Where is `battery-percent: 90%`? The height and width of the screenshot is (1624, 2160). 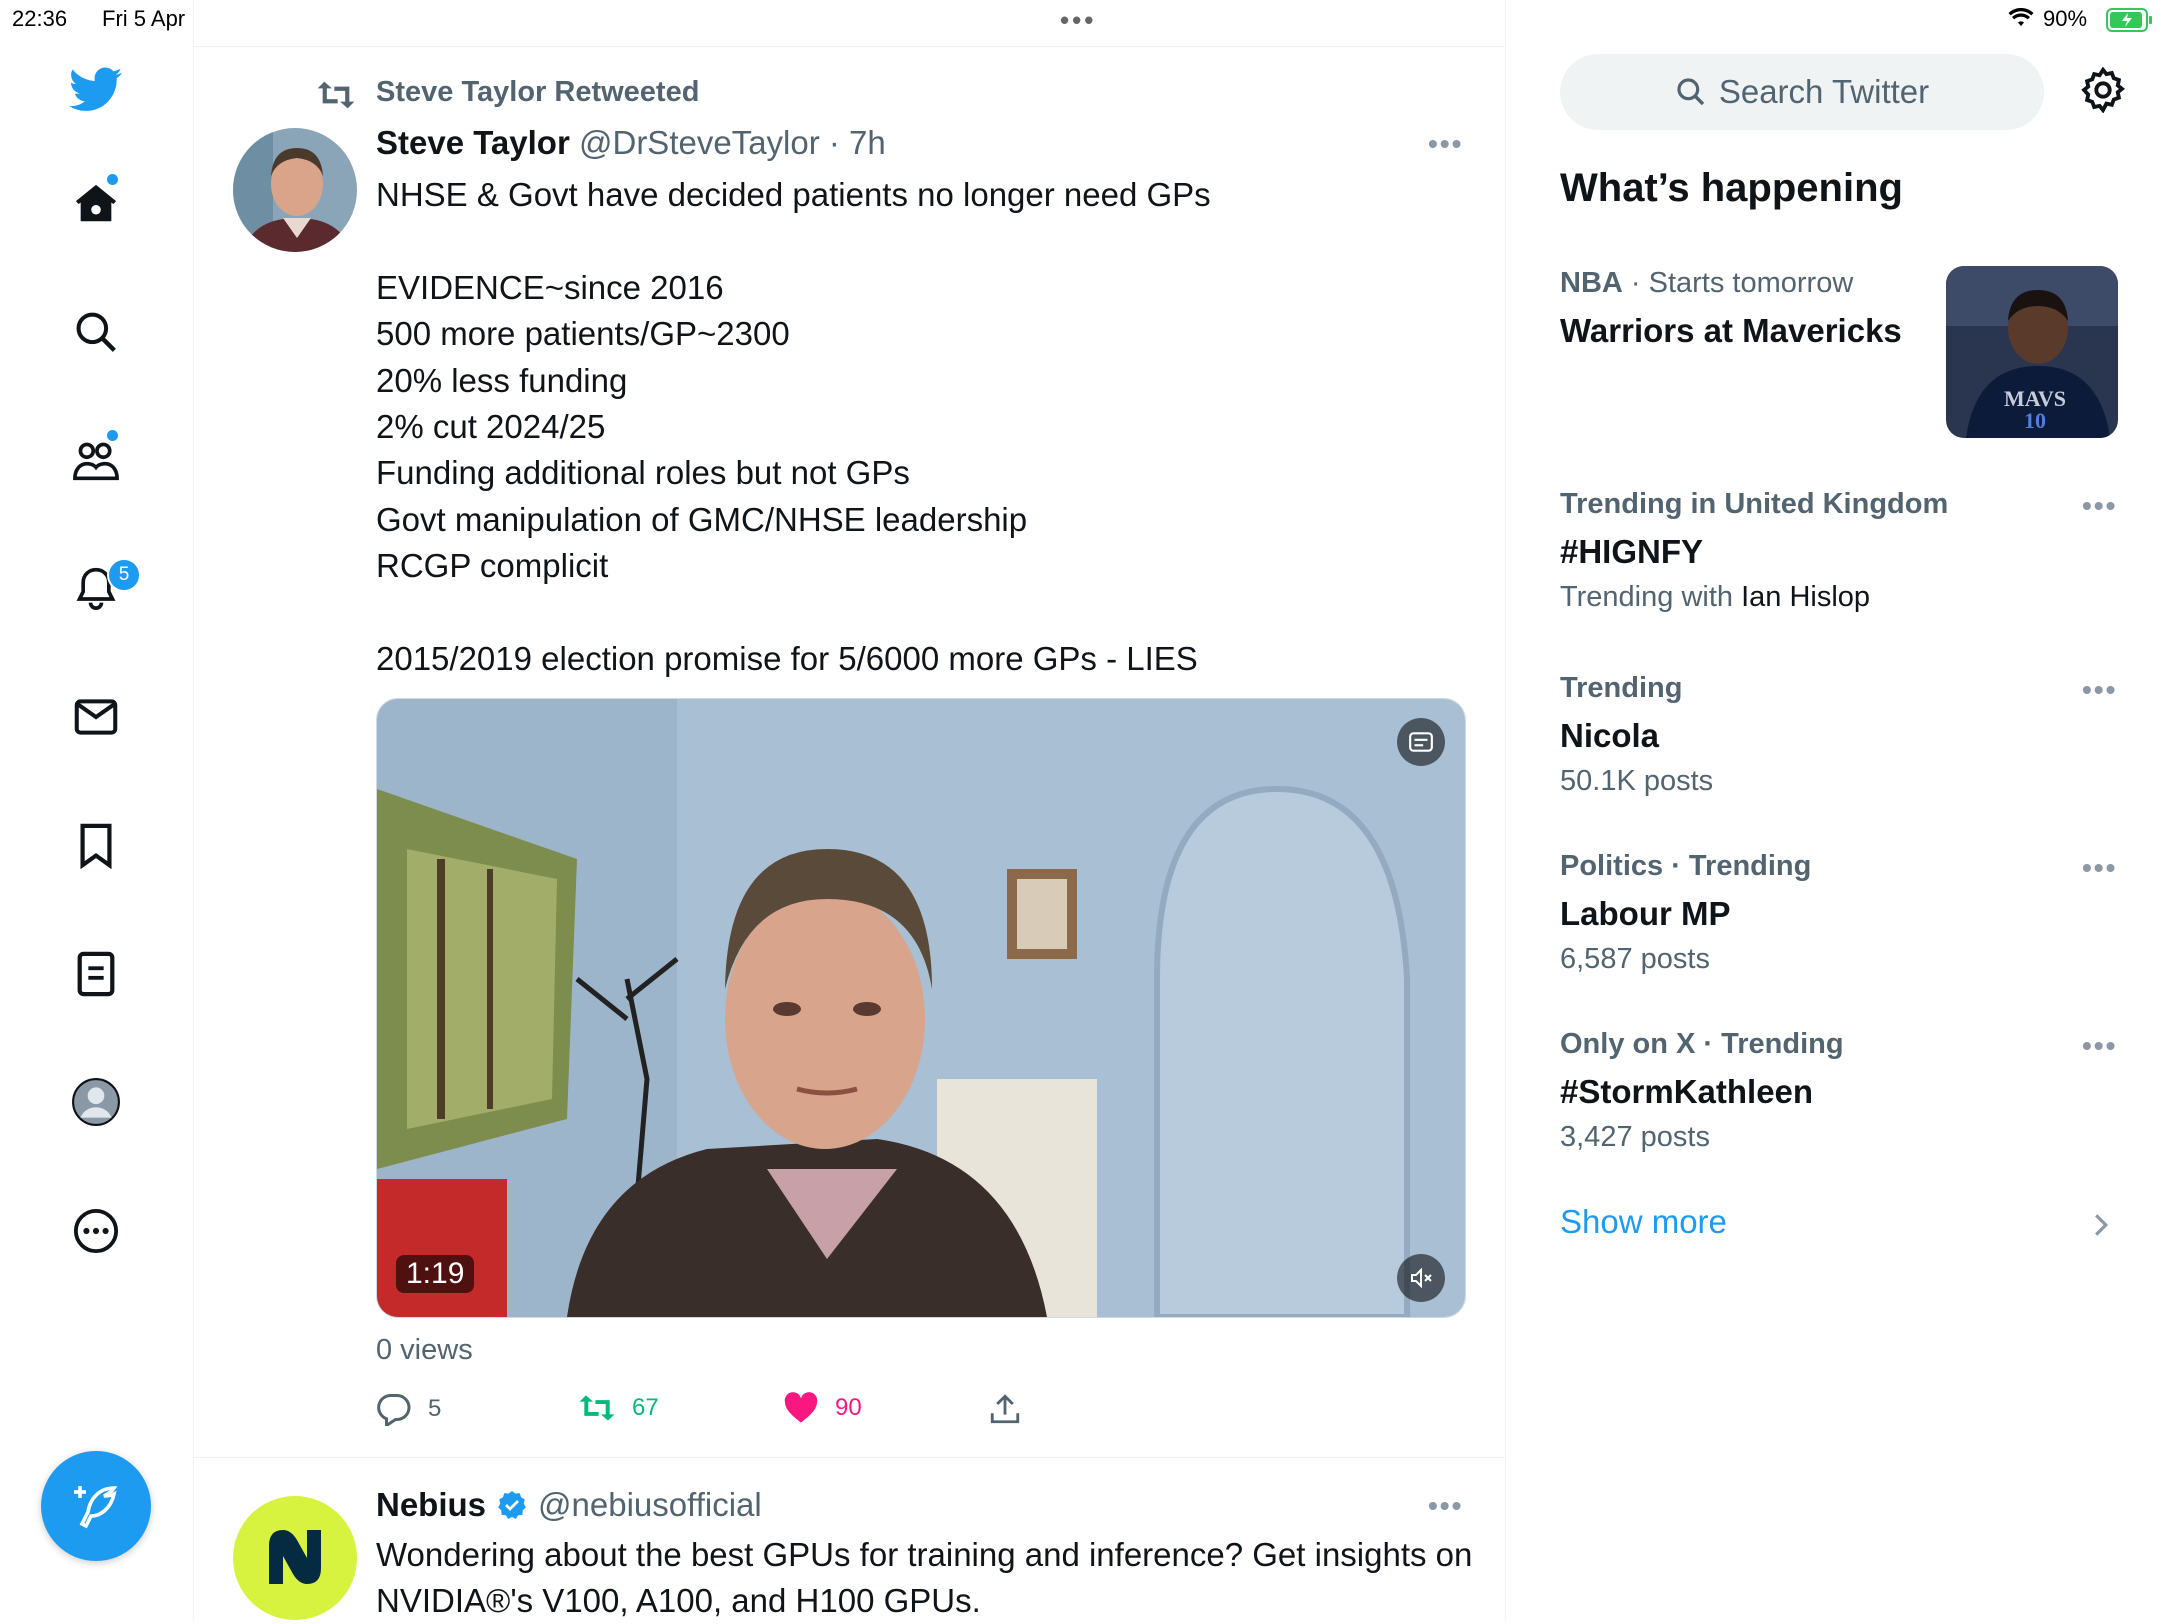
battery-percent: 90% is located at coordinates (2065, 18).